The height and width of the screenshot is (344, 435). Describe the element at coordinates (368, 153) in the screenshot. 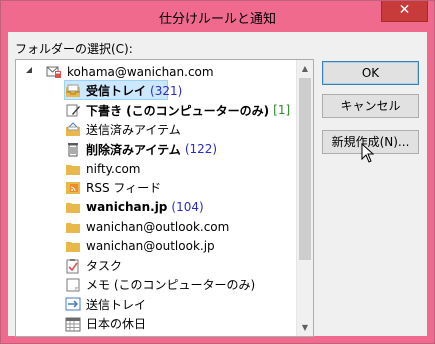

I see `mouse-pointer-icon` at that location.